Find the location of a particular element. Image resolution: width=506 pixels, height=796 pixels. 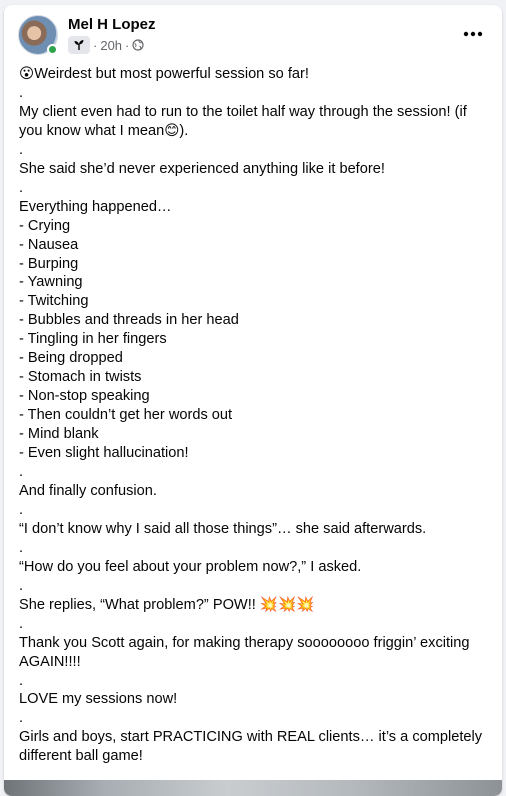

sprout-icon is located at coordinates (79, 45).